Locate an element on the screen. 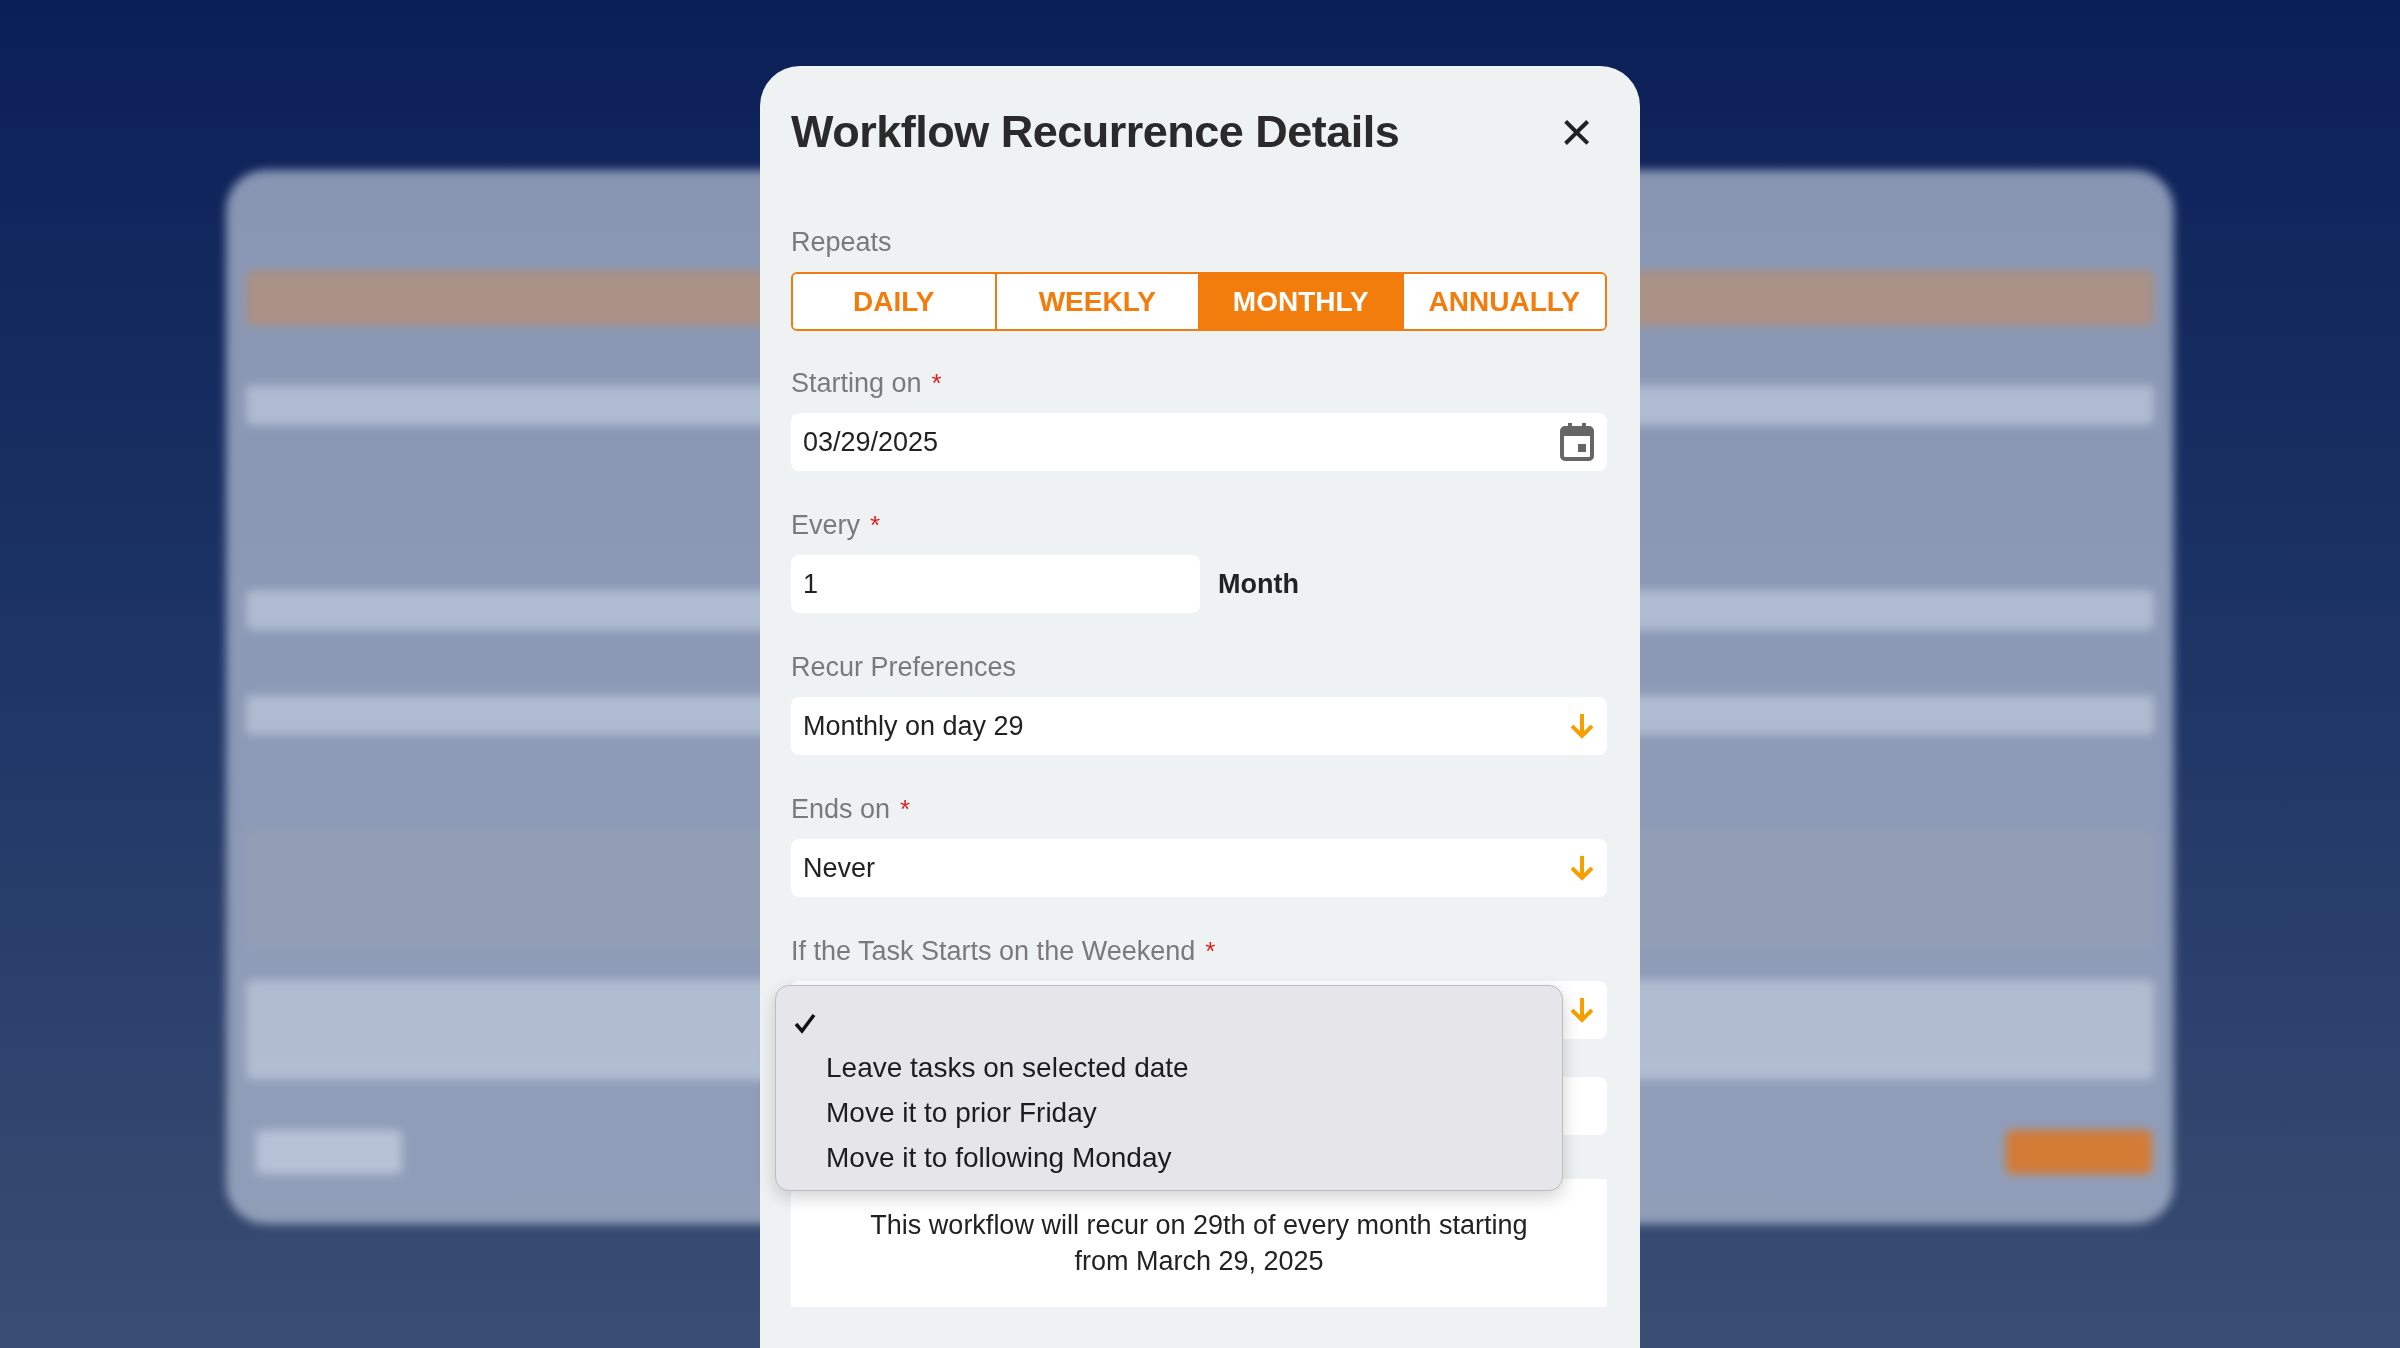 The height and width of the screenshot is (1348, 2400). close-button: × is located at coordinates (1576, 132).